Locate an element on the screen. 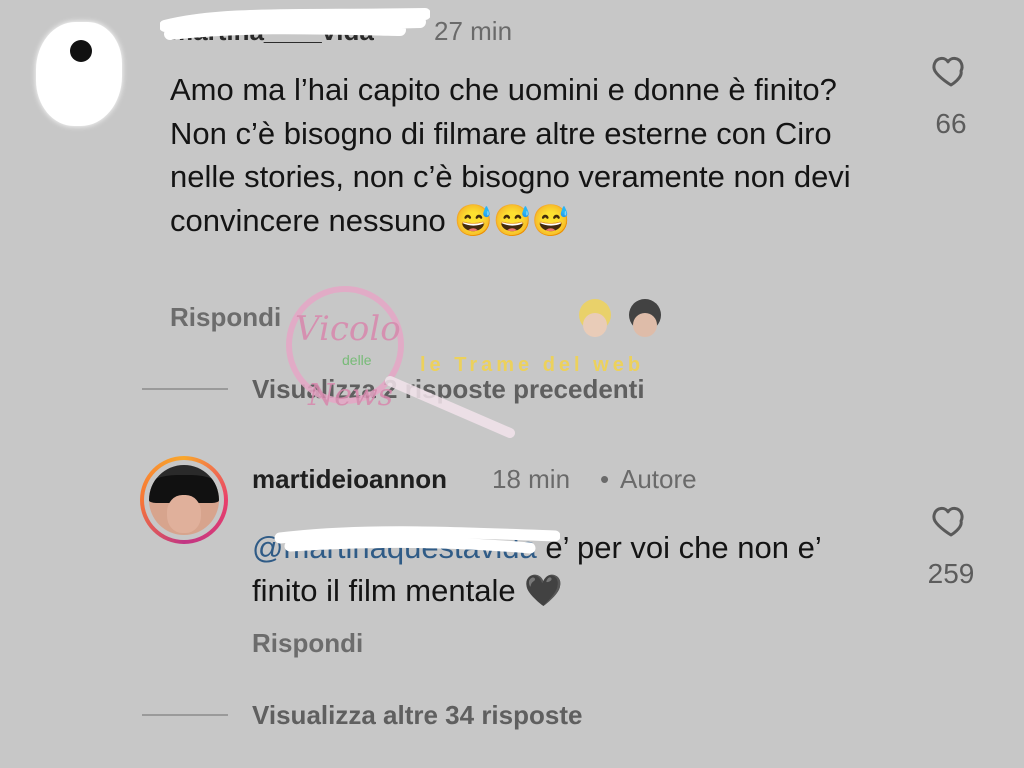  like-count: 259 is located at coordinates (951, 573).